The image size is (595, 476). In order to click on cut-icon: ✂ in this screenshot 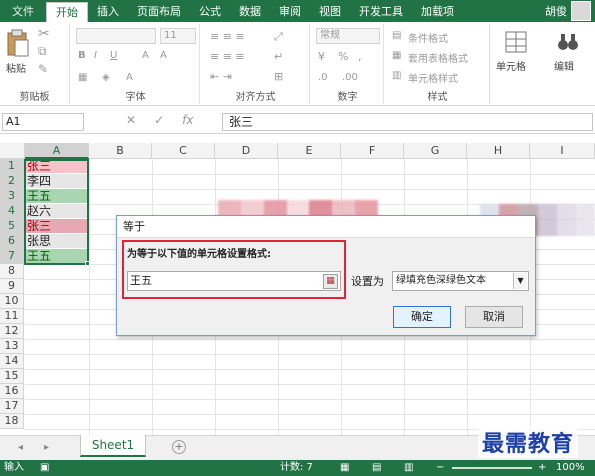, I will do `click(44, 34)`.